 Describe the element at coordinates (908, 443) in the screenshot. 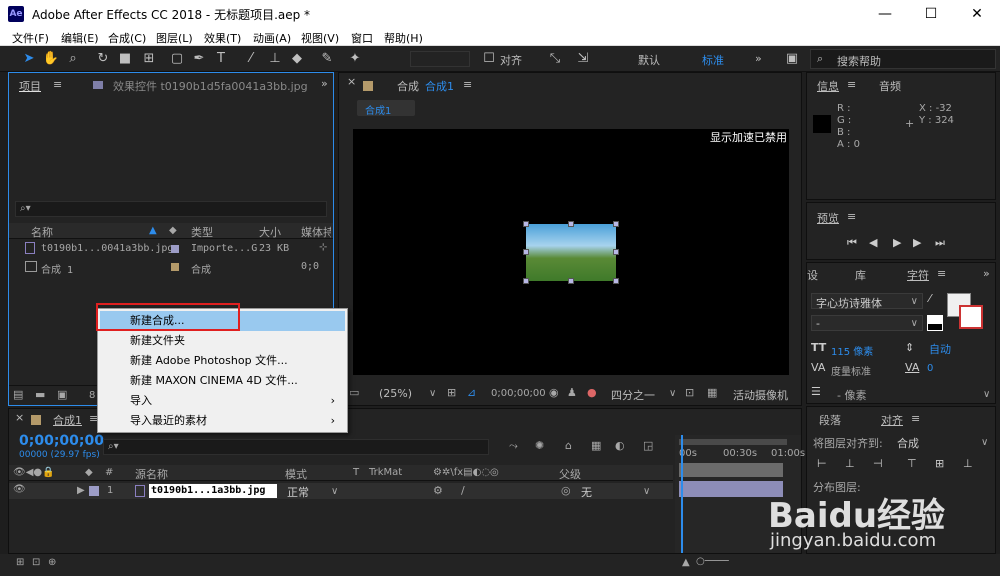

I see `align-to-dropdown: 合成` at that location.